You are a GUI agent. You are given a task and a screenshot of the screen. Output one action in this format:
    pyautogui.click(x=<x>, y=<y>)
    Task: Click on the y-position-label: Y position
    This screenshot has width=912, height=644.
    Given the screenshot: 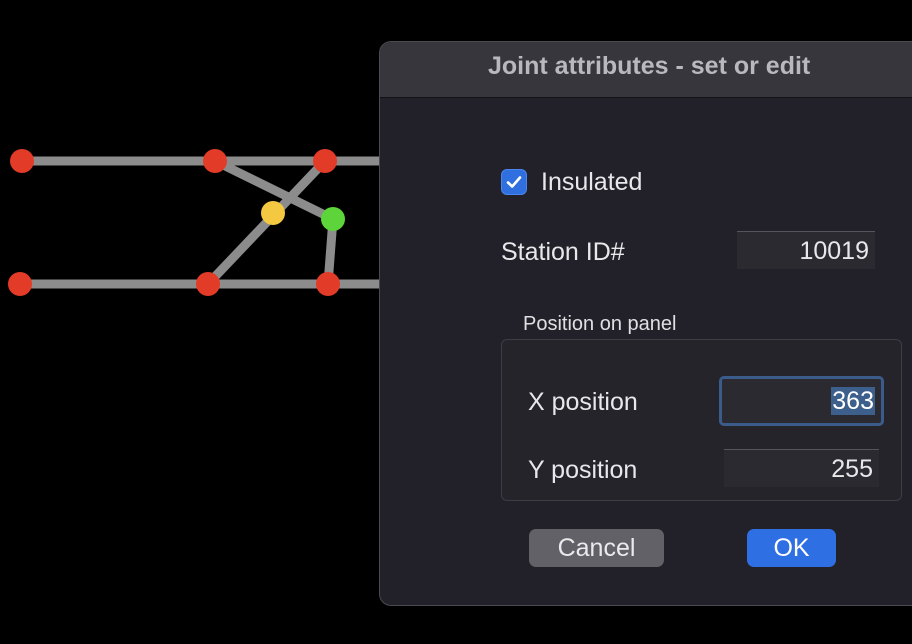 What is the action you would take?
    pyautogui.click(x=583, y=470)
    